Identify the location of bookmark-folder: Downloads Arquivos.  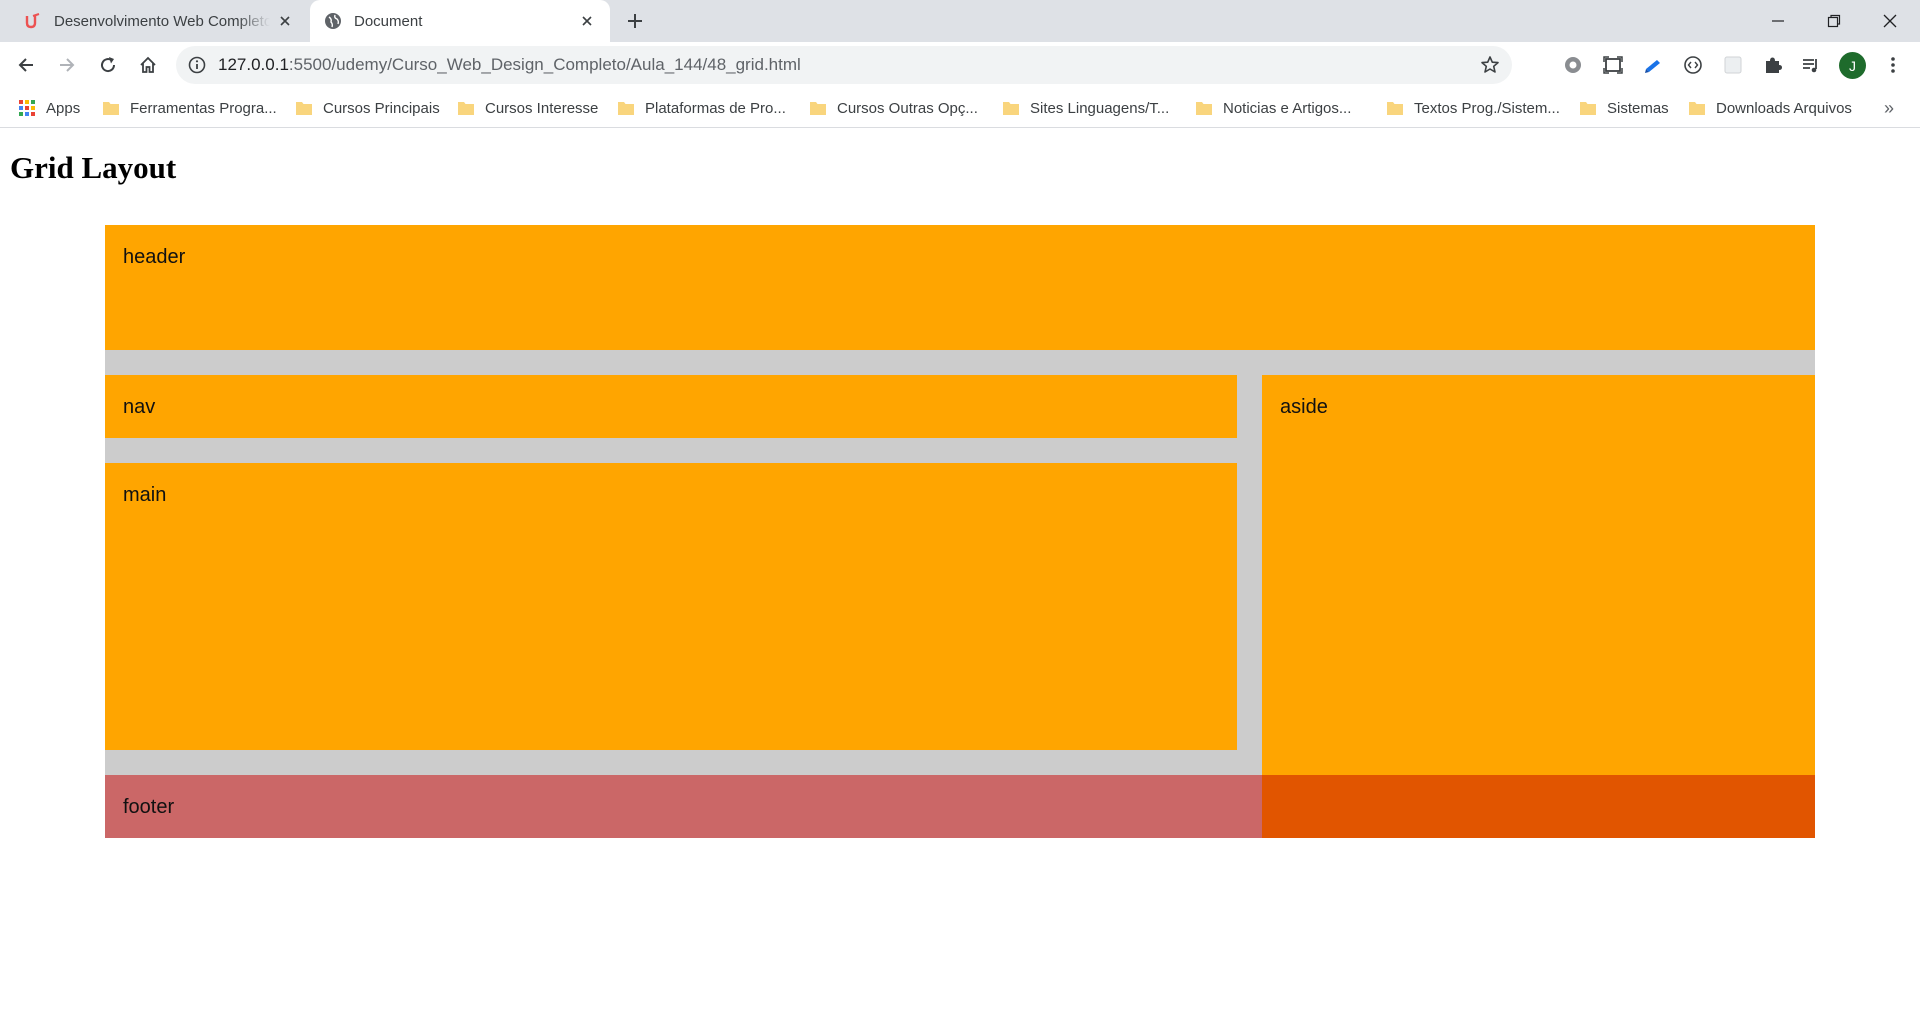
(1770, 108).